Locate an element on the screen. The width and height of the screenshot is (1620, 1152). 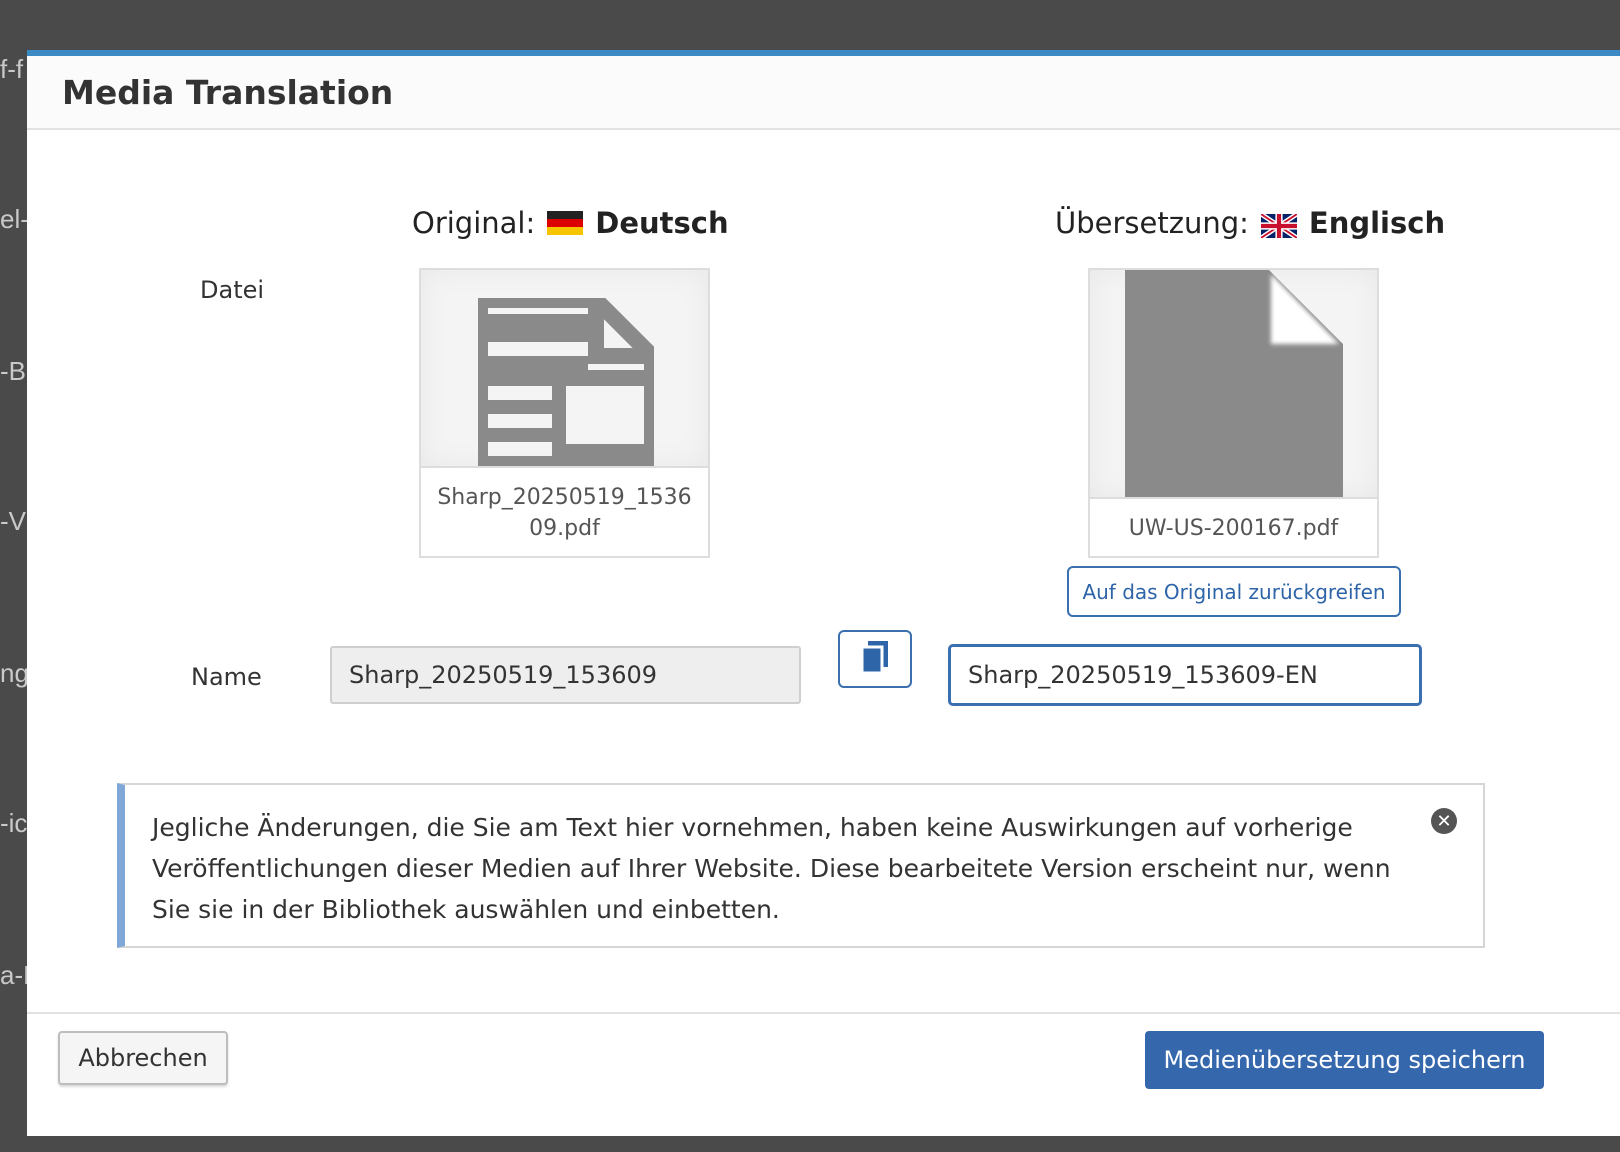
save-translation-button: Medienübersetzung speichern is located at coordinates (1344, 1060).